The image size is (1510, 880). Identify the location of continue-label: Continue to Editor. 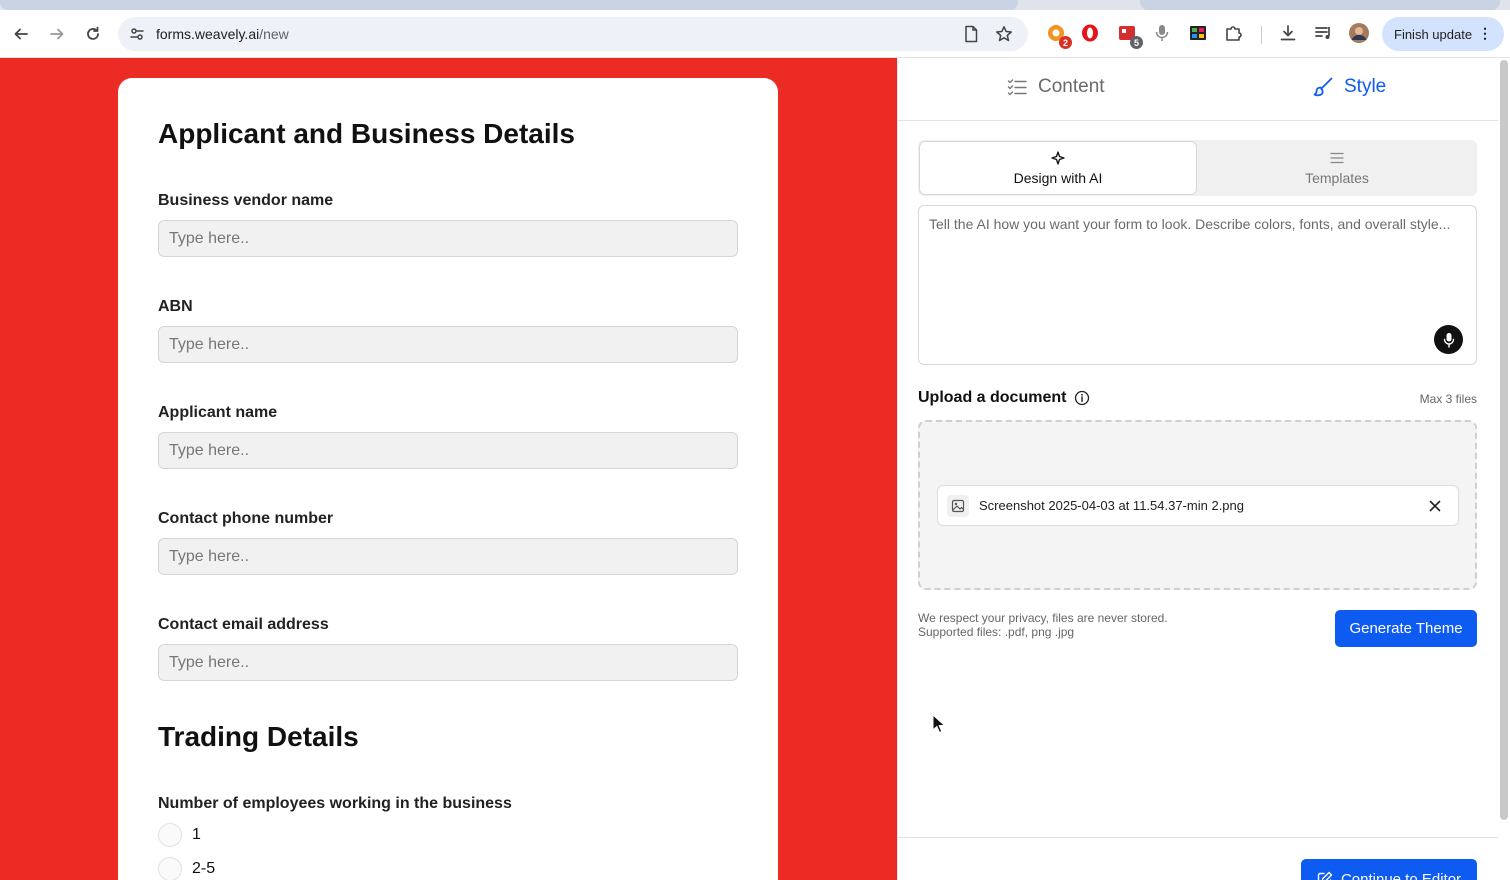
(1401, 875).